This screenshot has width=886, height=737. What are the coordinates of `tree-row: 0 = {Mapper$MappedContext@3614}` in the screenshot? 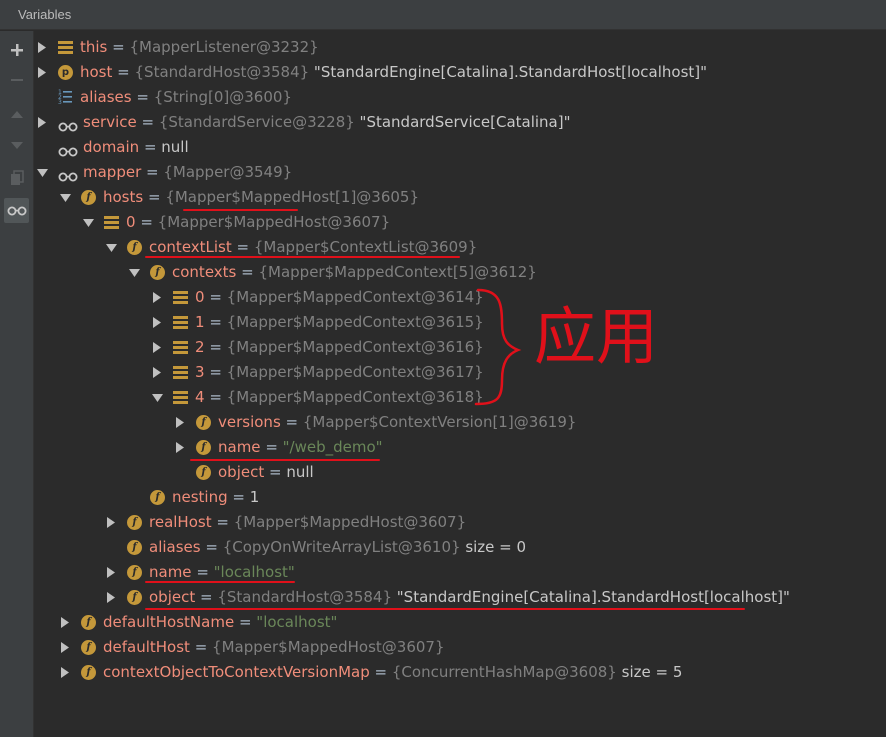 It's located at (460, 297).